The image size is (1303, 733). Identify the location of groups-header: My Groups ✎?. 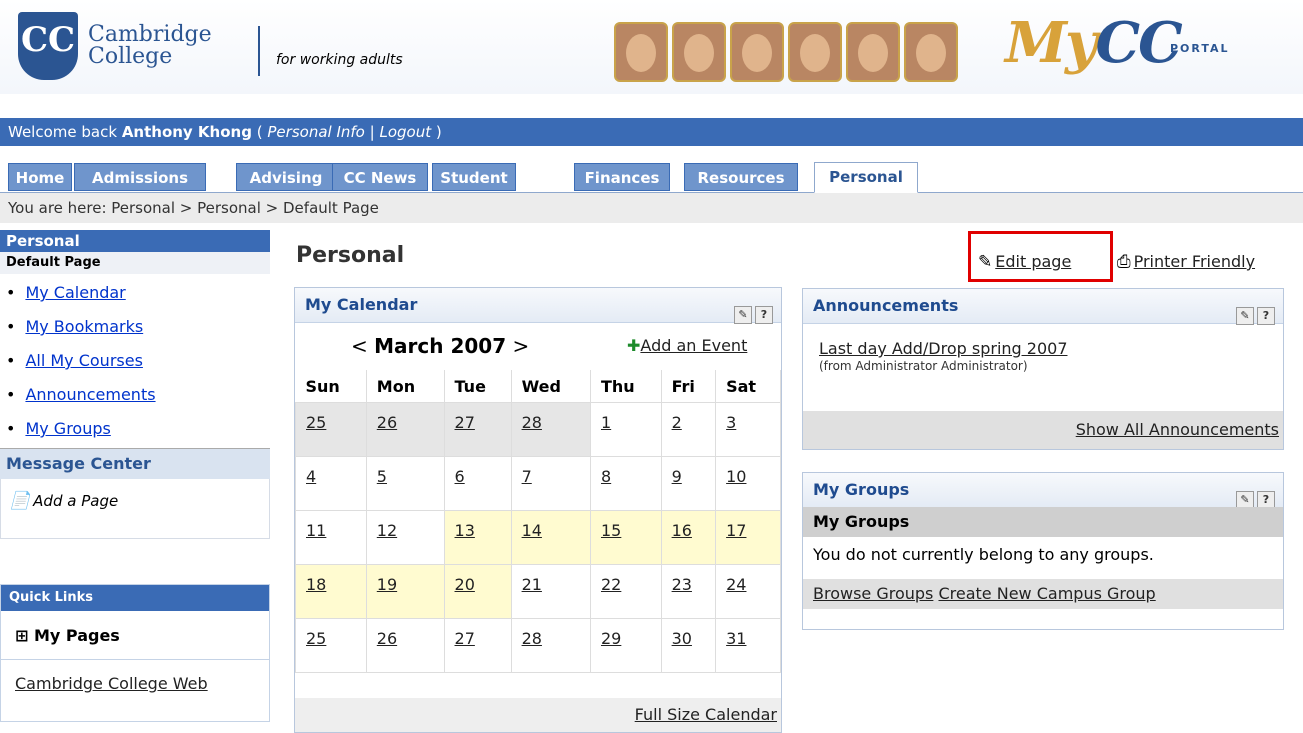
(1043, 491).